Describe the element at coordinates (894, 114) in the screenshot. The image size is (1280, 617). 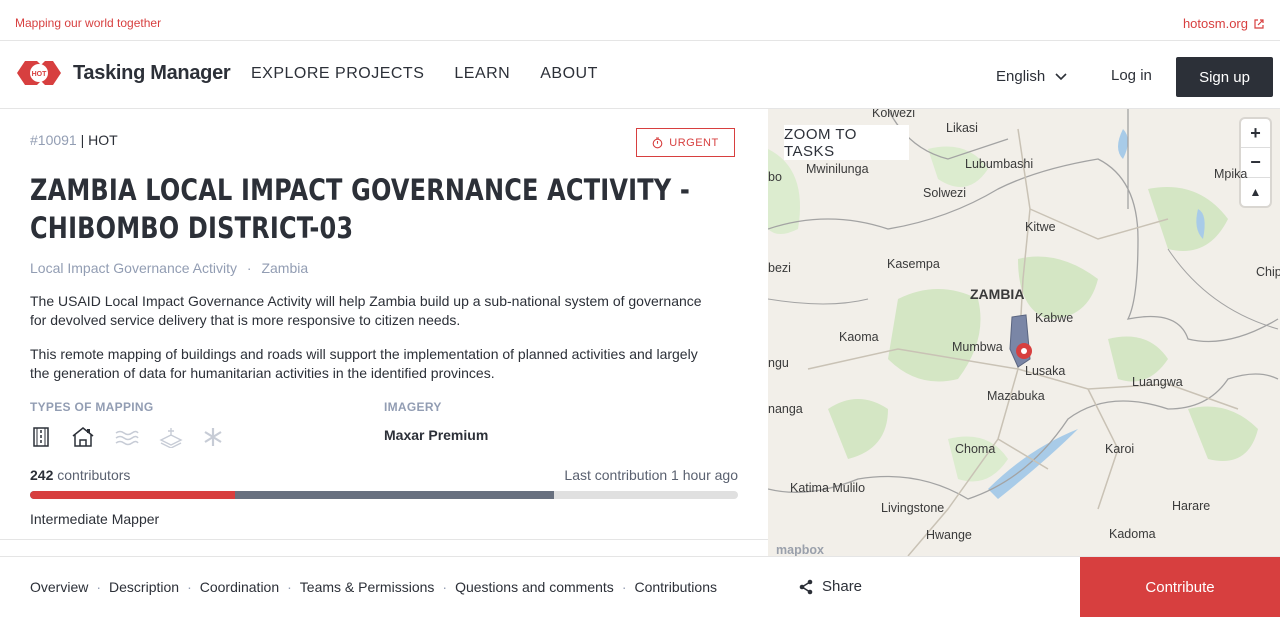
I see `place-label: Kolwezi` at that location.